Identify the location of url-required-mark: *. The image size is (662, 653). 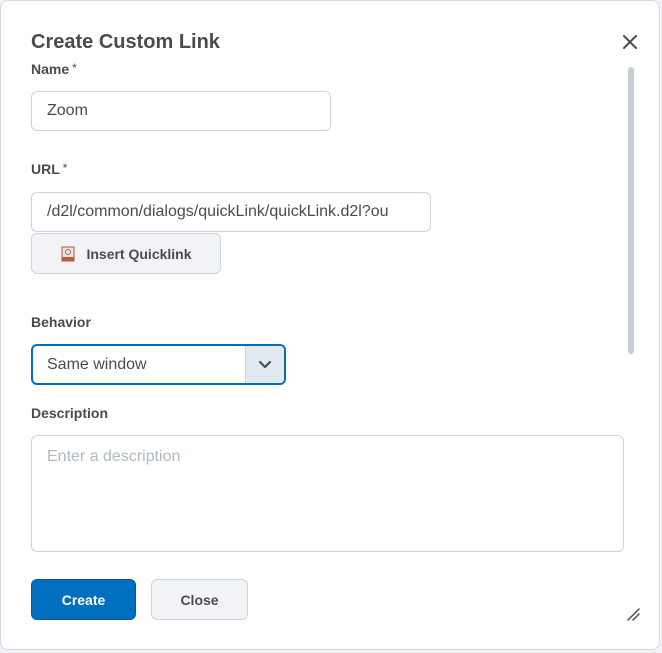
(65, 168).